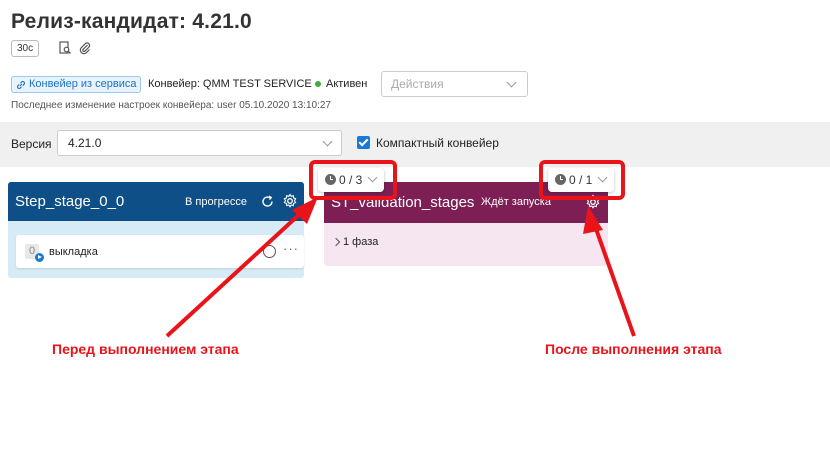  Describe the element at coordinates (145, 349) in the screenshot. I see `annotation-before: Перед выполнением этапа` at that location.